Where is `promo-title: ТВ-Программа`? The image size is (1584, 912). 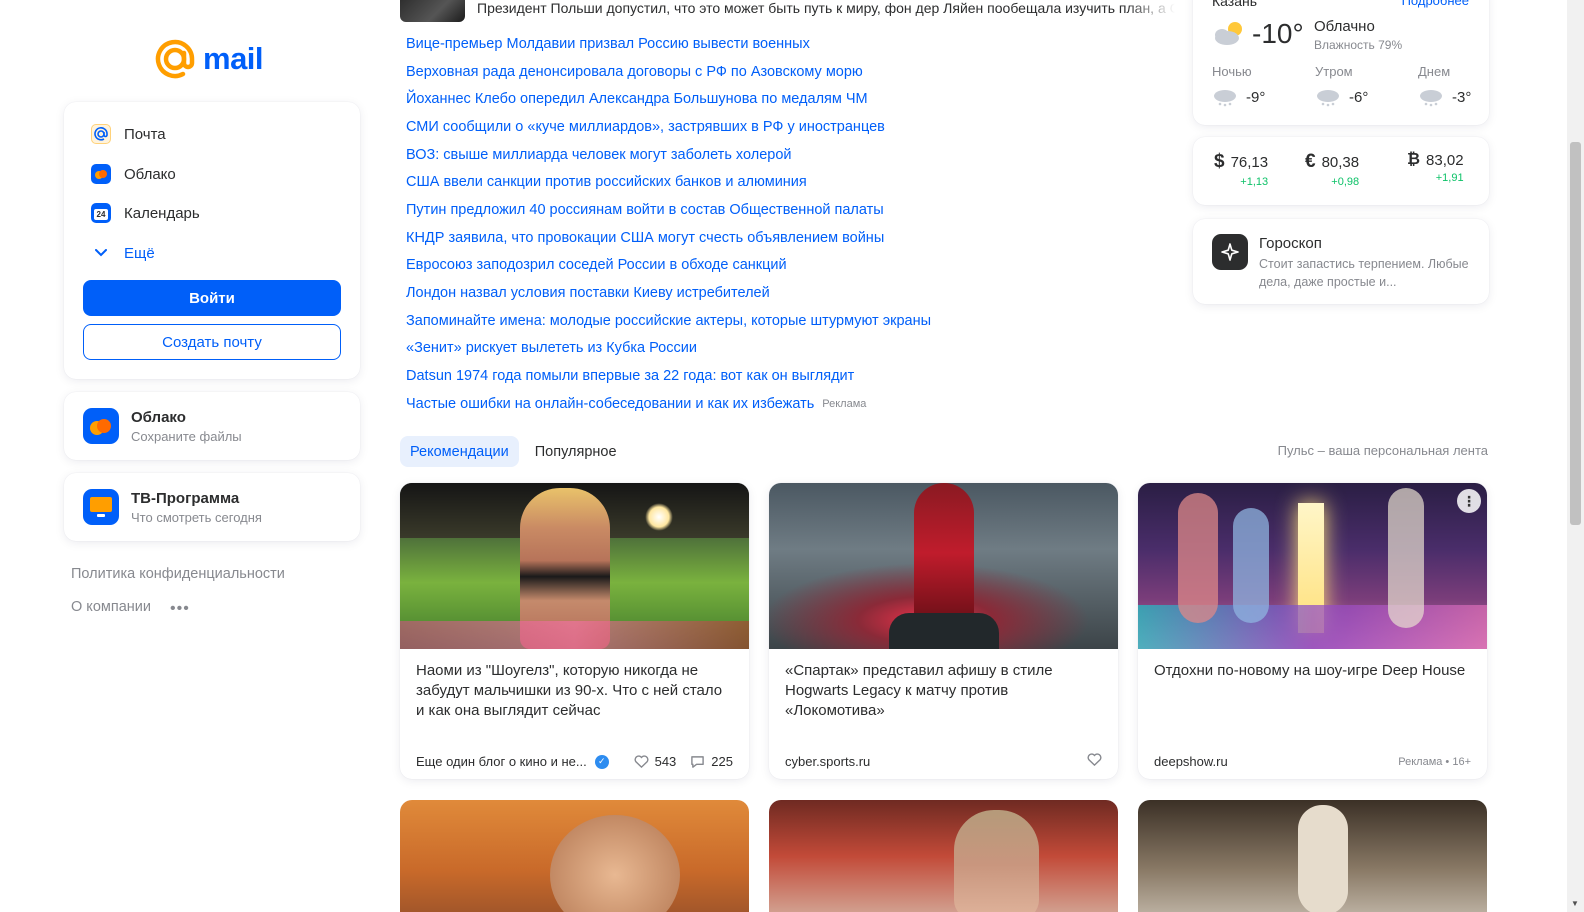
promo-title: ТВ-Программа is located at coordinates (185, 498).